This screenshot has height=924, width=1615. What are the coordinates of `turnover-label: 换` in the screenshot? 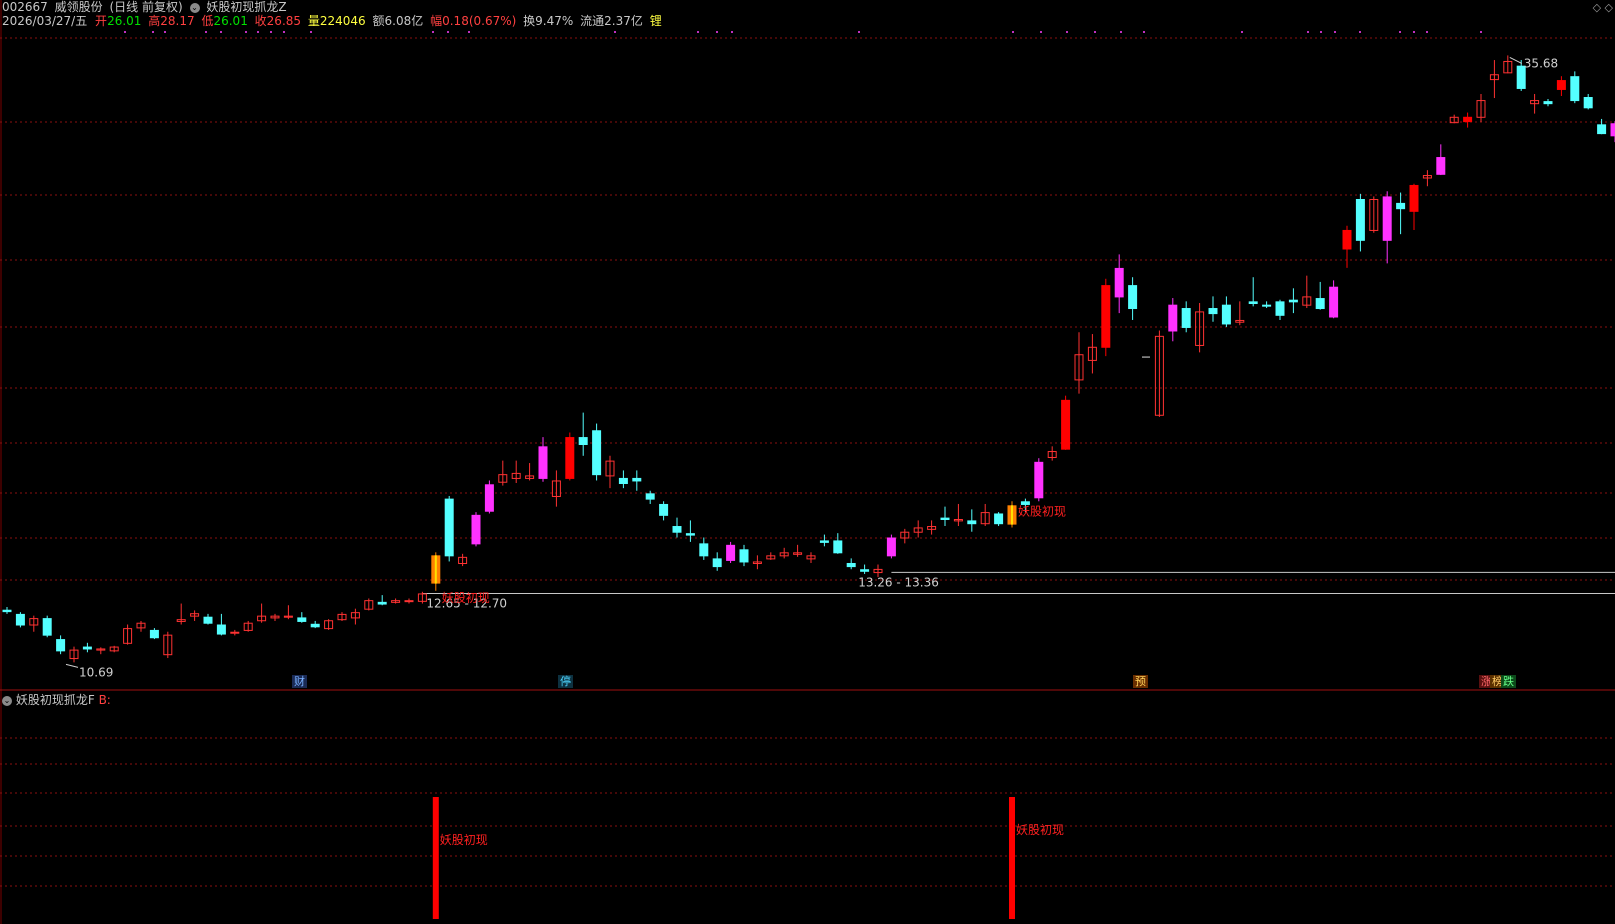 It's located at (529, 21).